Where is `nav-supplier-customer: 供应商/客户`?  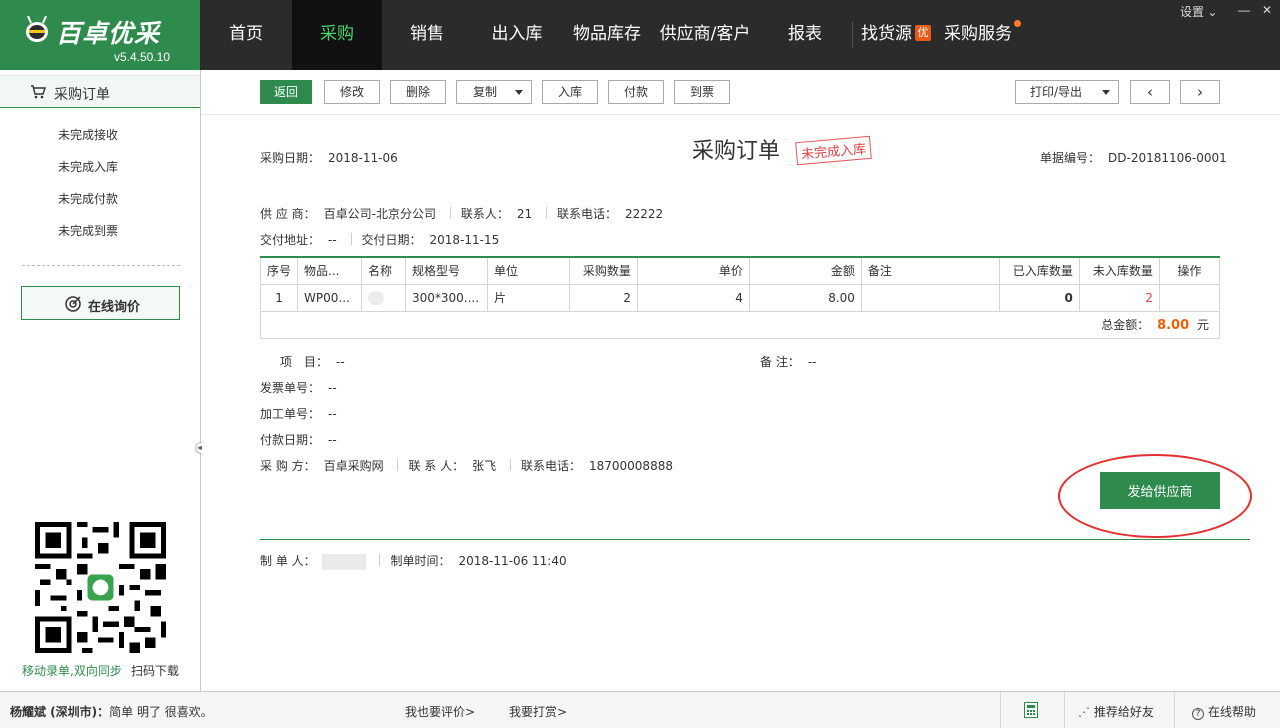
nav-supplier-customer: 供应商/客户 is located at coordinates (705, 35).